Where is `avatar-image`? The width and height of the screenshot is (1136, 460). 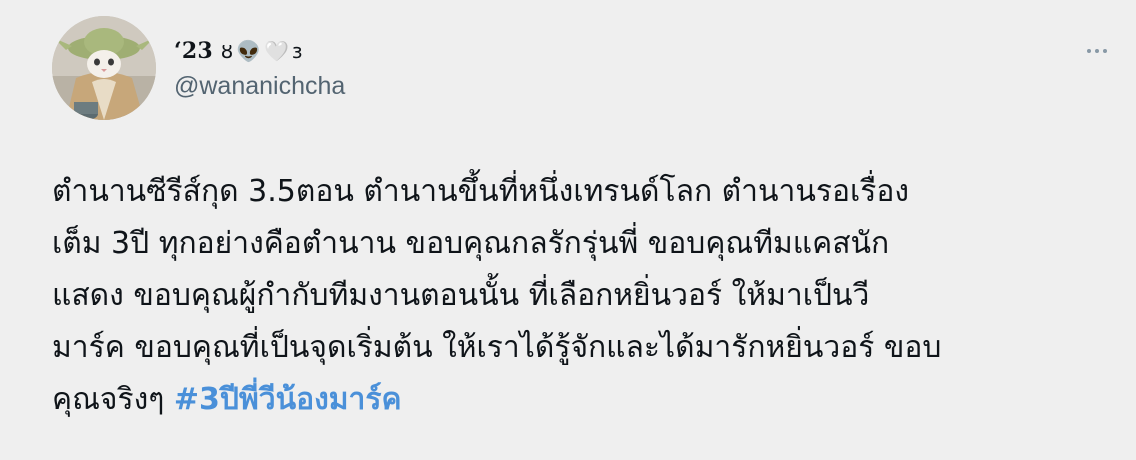
avatar-image is located at coordinates (104, 68).